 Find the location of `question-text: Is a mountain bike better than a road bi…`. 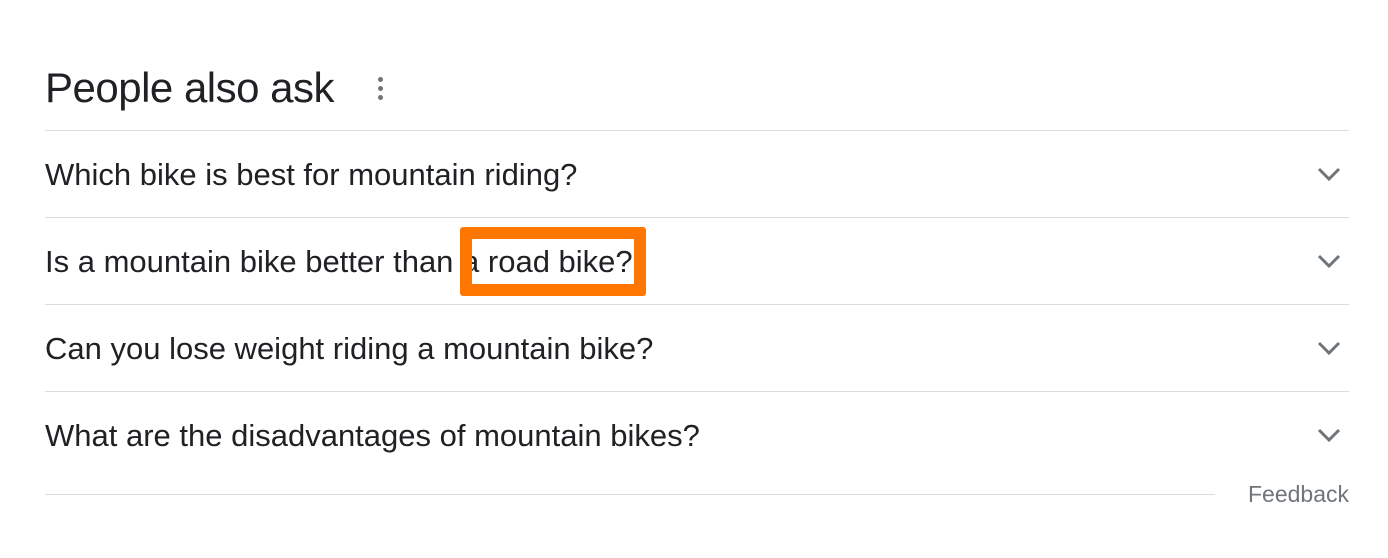

question-text: Is a mountain bike better than a road bi… is located at coordinates (339, 261).